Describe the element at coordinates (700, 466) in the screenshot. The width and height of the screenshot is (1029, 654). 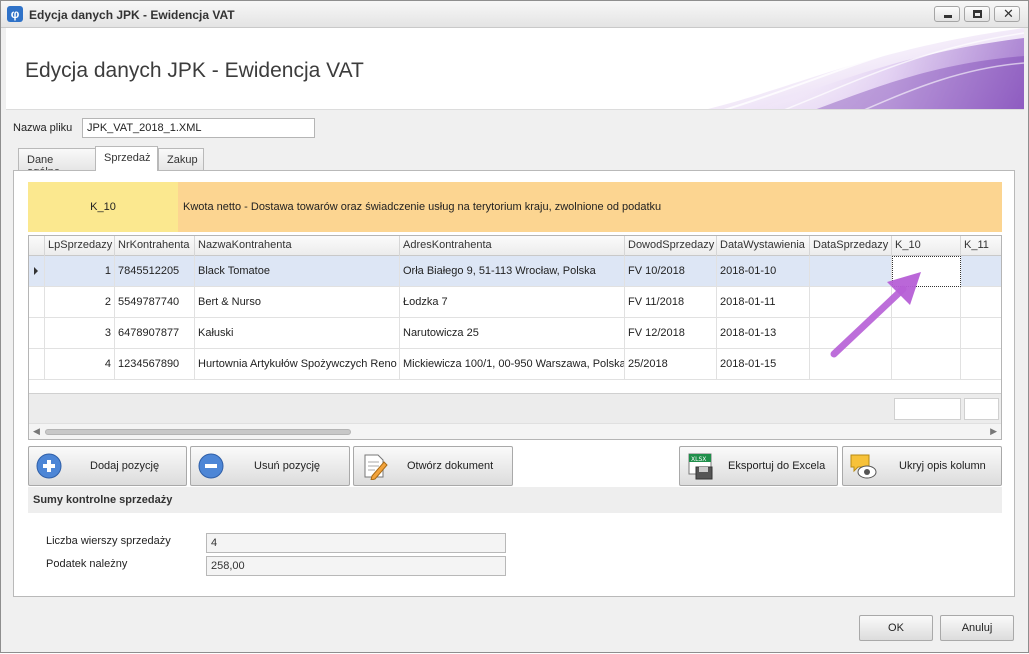
I see `excel-export-icon: XLSX` at that location.